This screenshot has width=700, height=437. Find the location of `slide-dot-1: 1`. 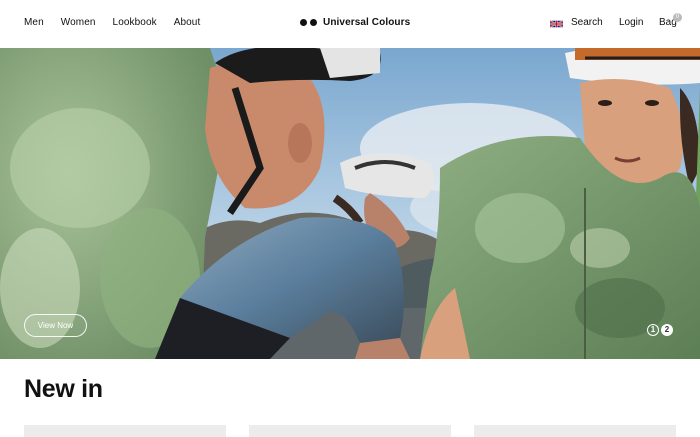

slide-dot-1: 1 is located at coordinates (653, 330).